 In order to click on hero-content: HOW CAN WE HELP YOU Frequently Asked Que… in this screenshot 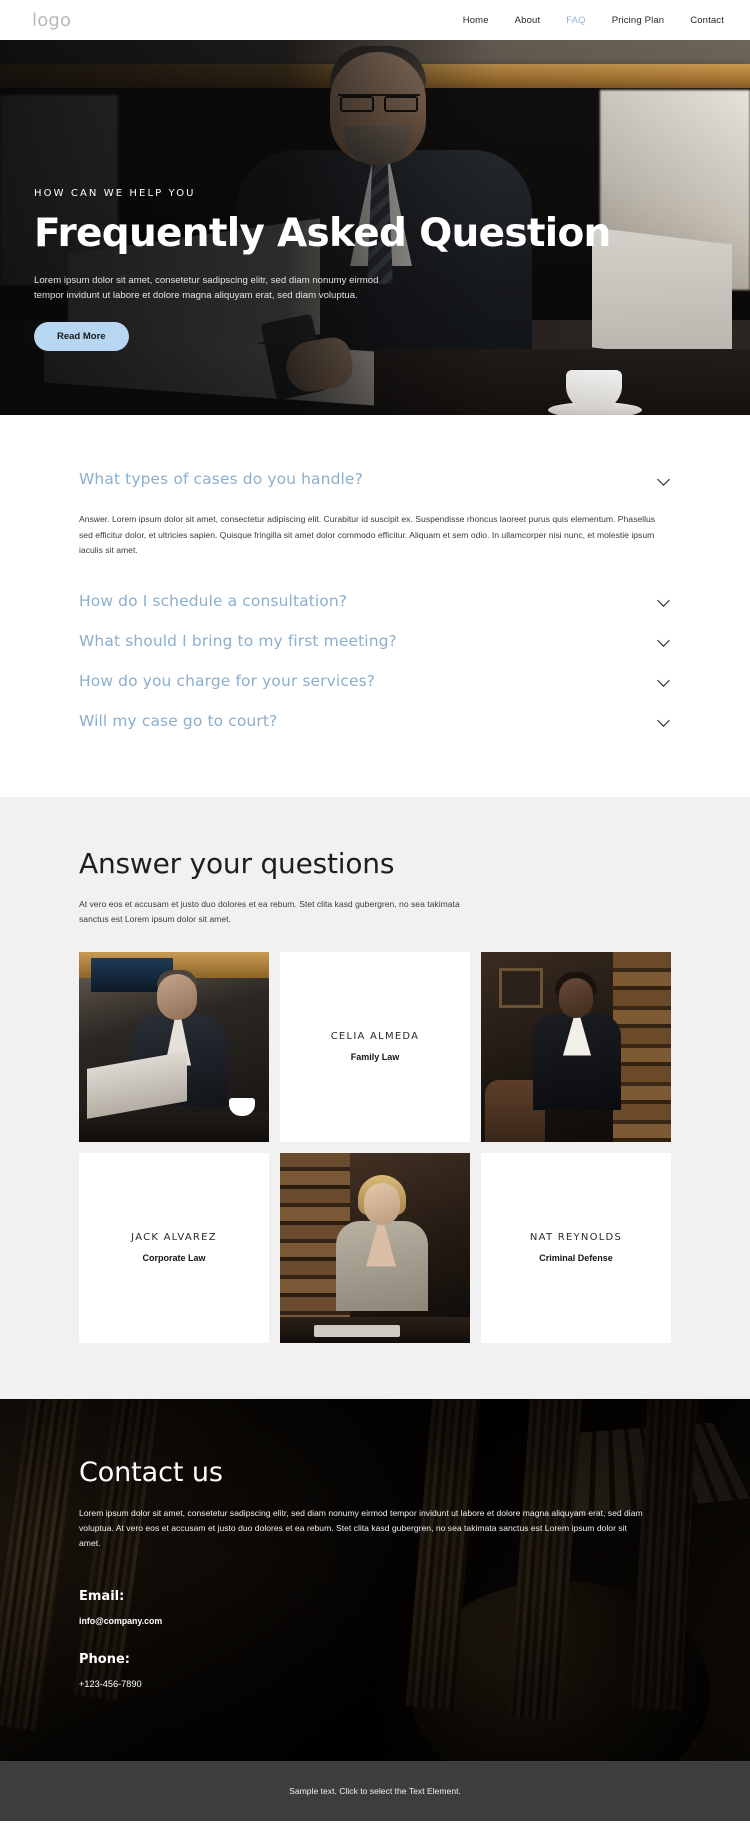, I will do `click(322, 269)`.